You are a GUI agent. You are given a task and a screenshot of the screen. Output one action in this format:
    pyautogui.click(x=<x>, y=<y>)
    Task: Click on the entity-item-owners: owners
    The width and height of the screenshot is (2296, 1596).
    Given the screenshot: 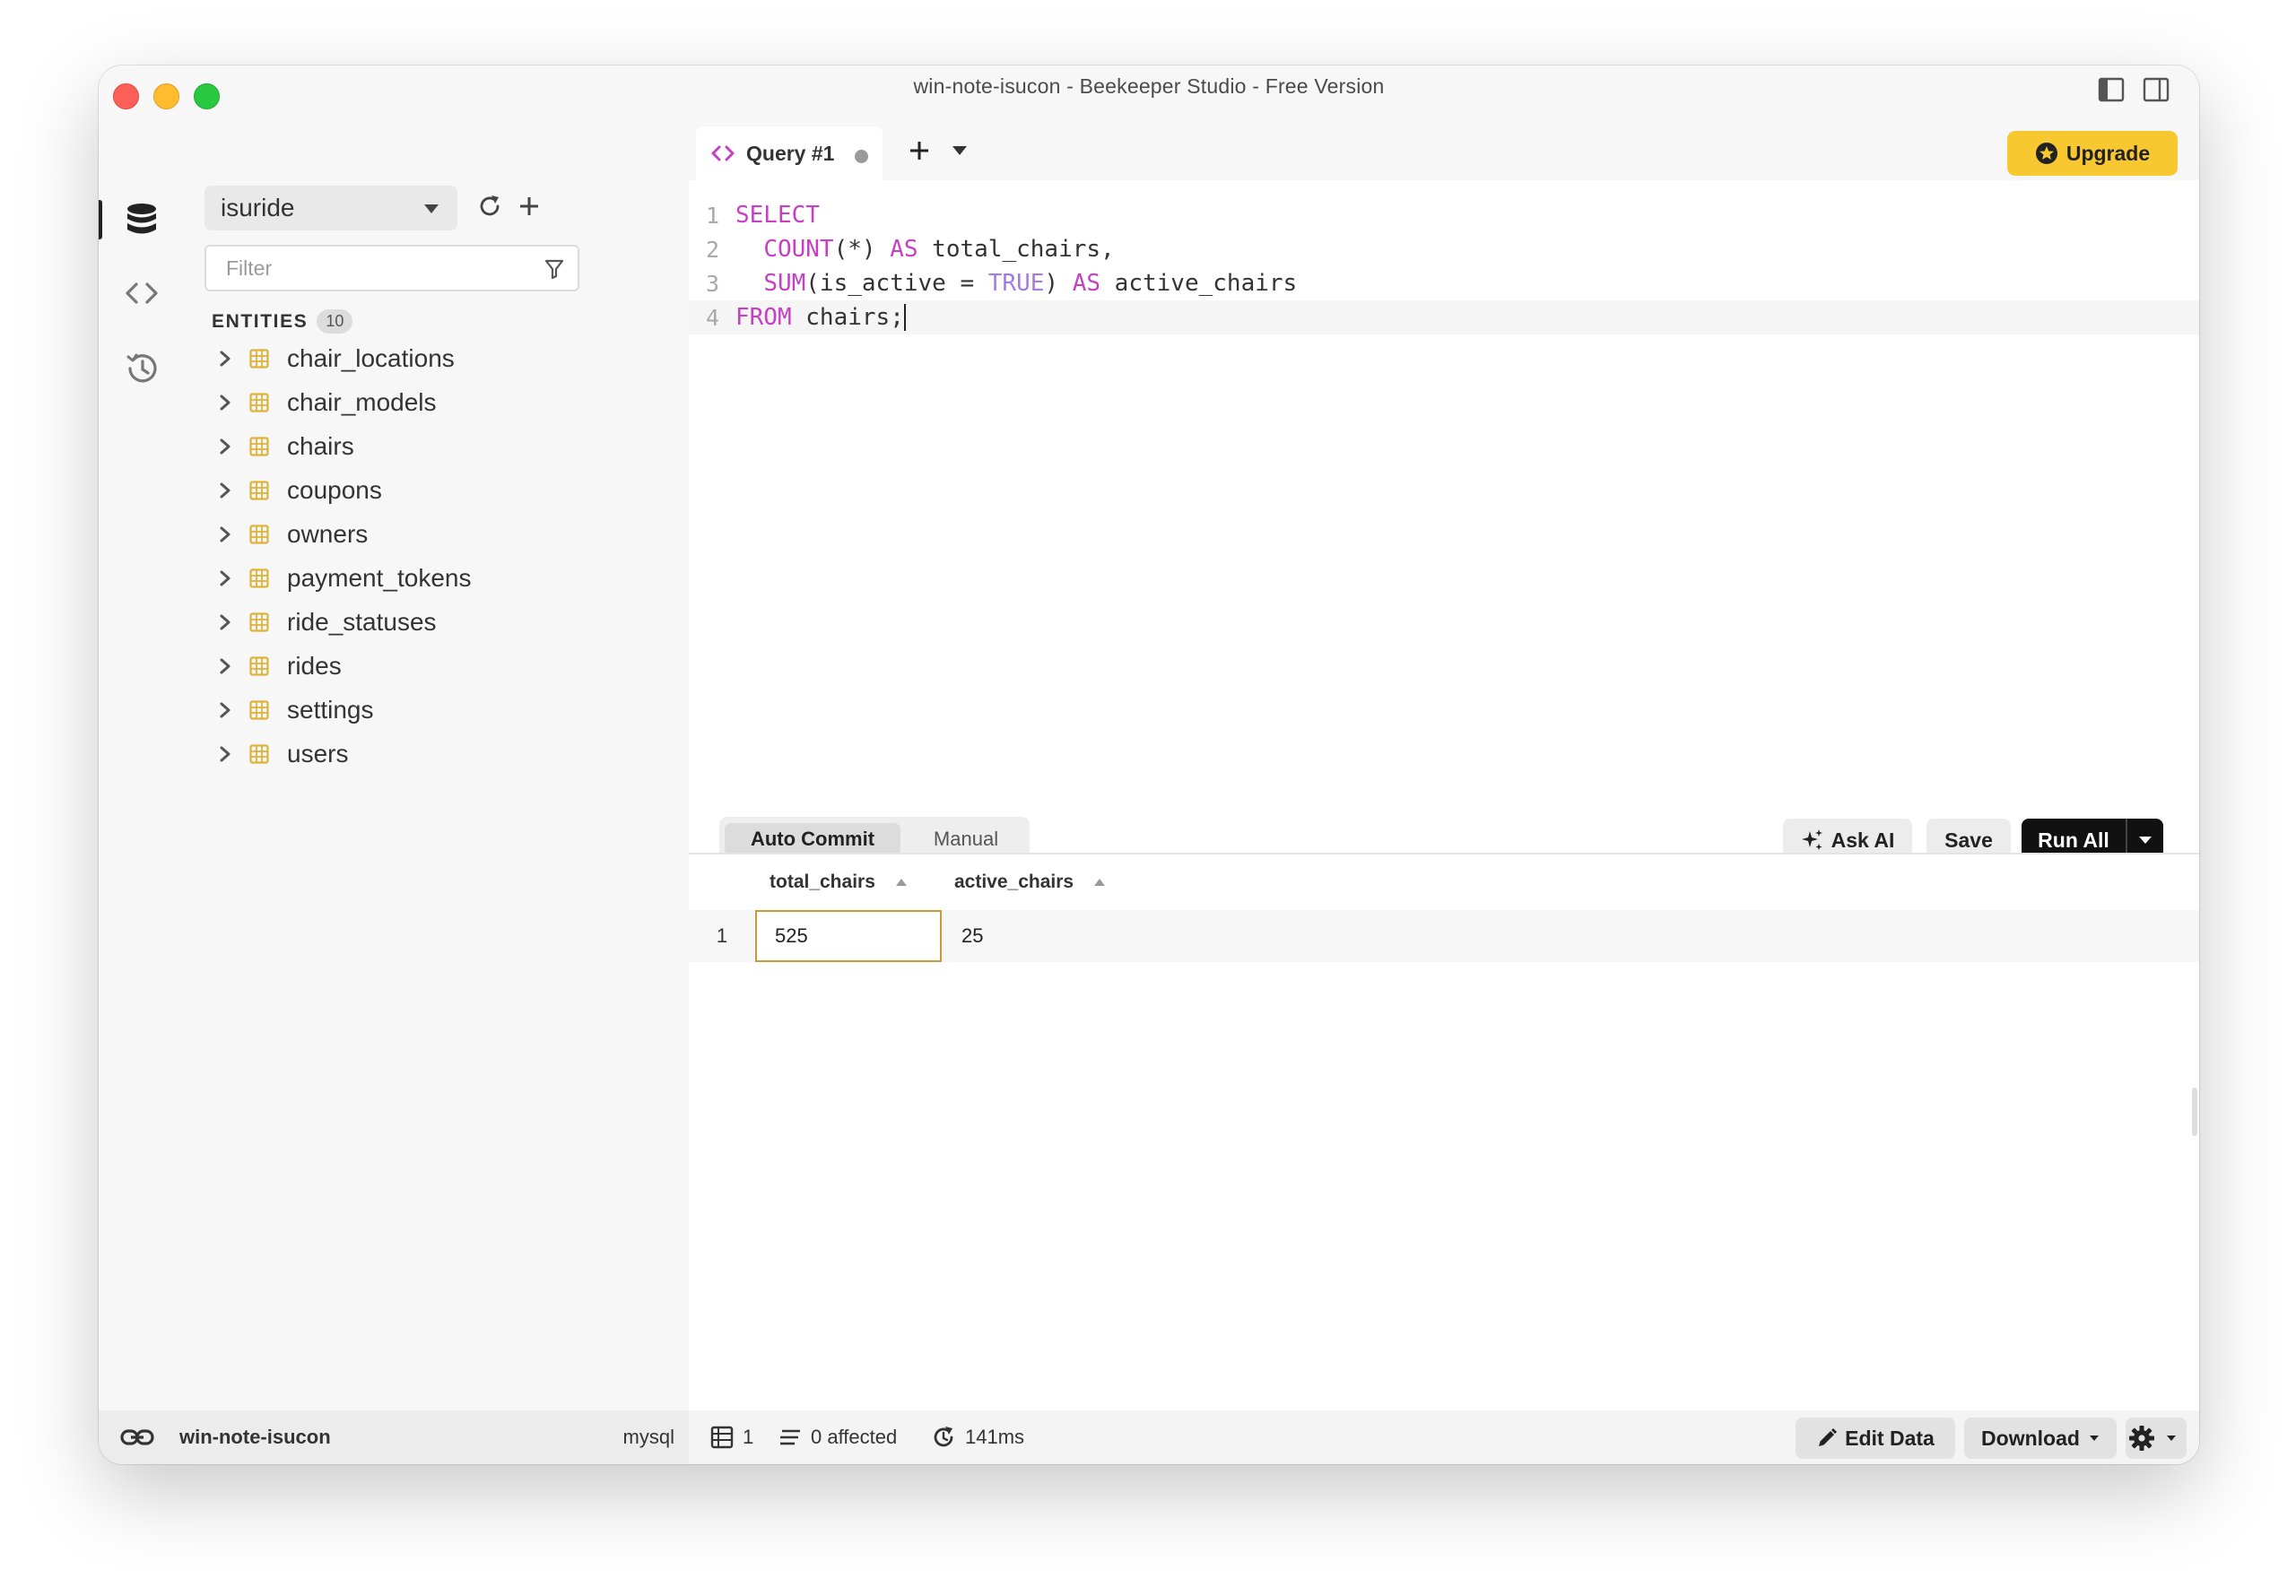 What is the action you would take?
    pyautogui.click(x=437, y=534)
    